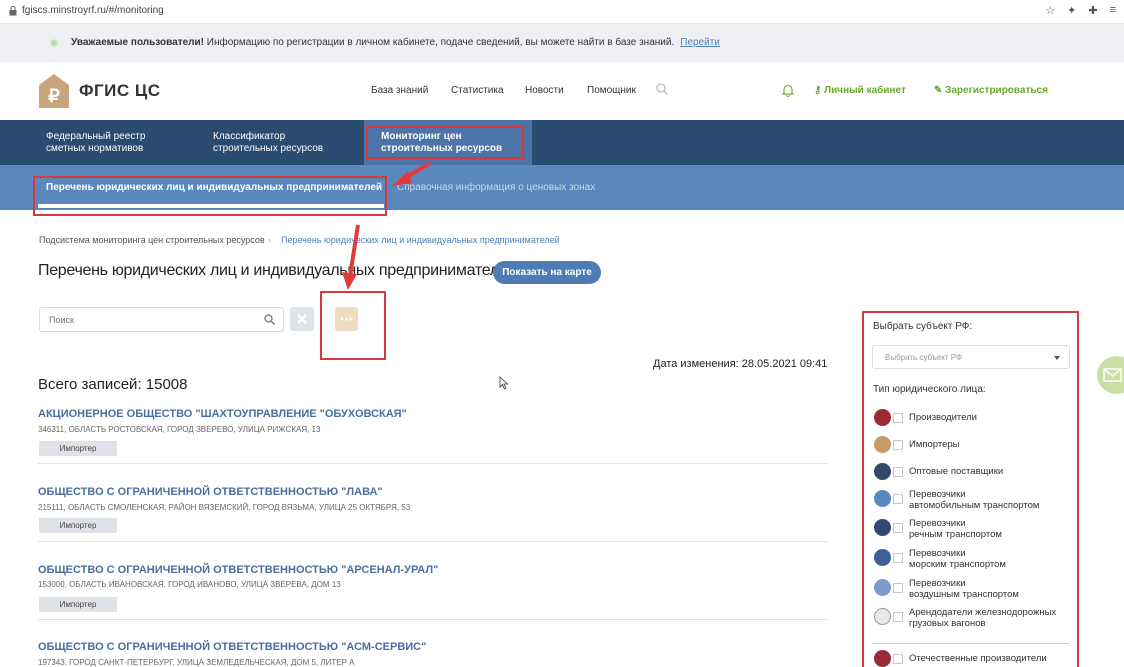 The width and height of the screenshot is (1124, 667). Describe the element at coordinates (971, 357) in the screenshot. I see `subject-select: Выбрать субъект РФ` at that location.